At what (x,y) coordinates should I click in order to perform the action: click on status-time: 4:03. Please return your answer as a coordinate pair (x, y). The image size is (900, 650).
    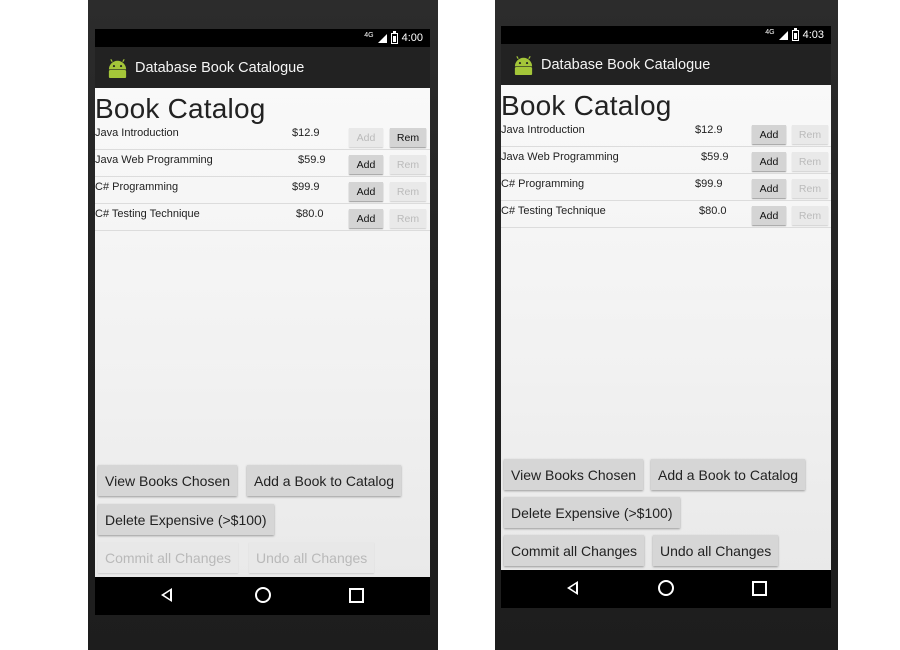
    Looking at the image, I should click on (813, 35).